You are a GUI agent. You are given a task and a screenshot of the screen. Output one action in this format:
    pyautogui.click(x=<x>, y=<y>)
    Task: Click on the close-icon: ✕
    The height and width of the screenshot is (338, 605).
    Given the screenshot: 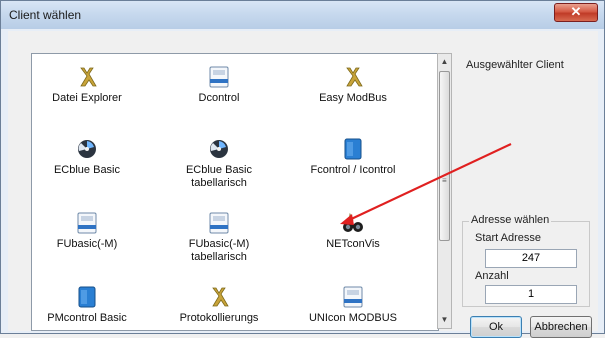 What is the action you would take?
    pyautogui.click(x=576, y=11)
    